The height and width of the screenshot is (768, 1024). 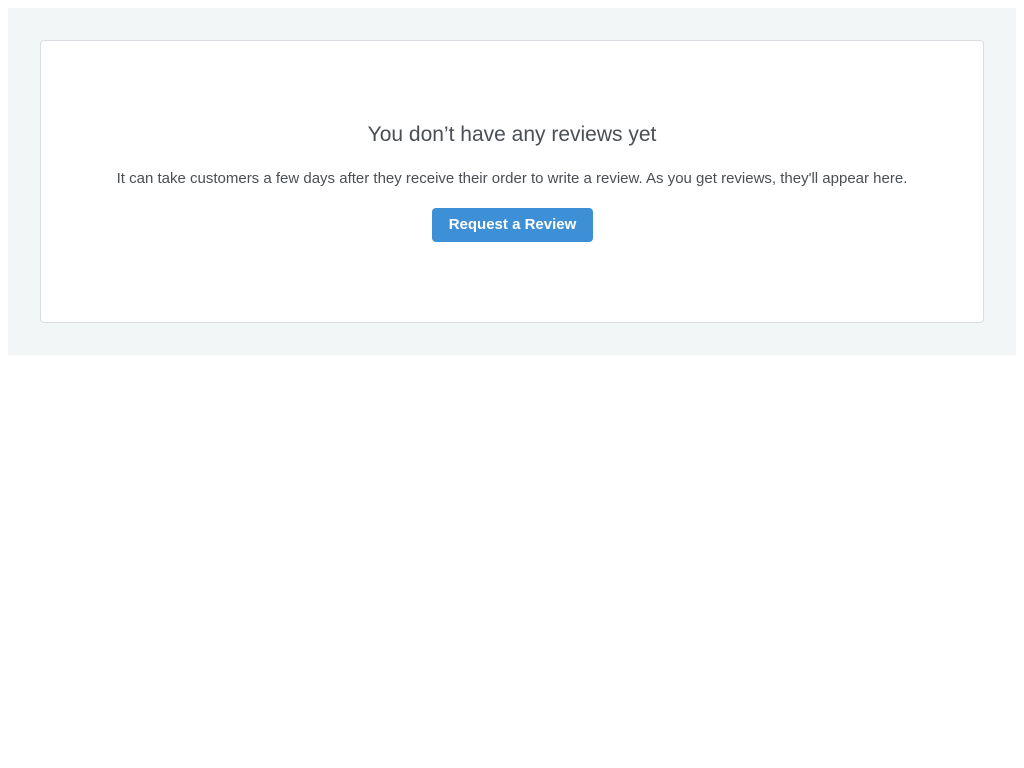 What do you see at coordinates (512, 225) in the screenshot?
I see `request-review-button: Request a Review` at bounding box center [512, 225].